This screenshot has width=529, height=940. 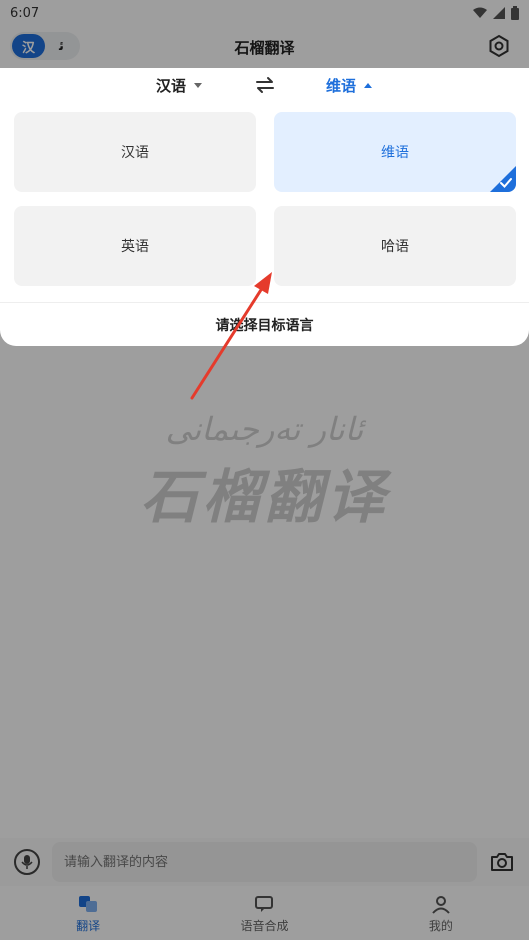 I want to click on source-language-selector: 汉语, so click(x=179, y=85).